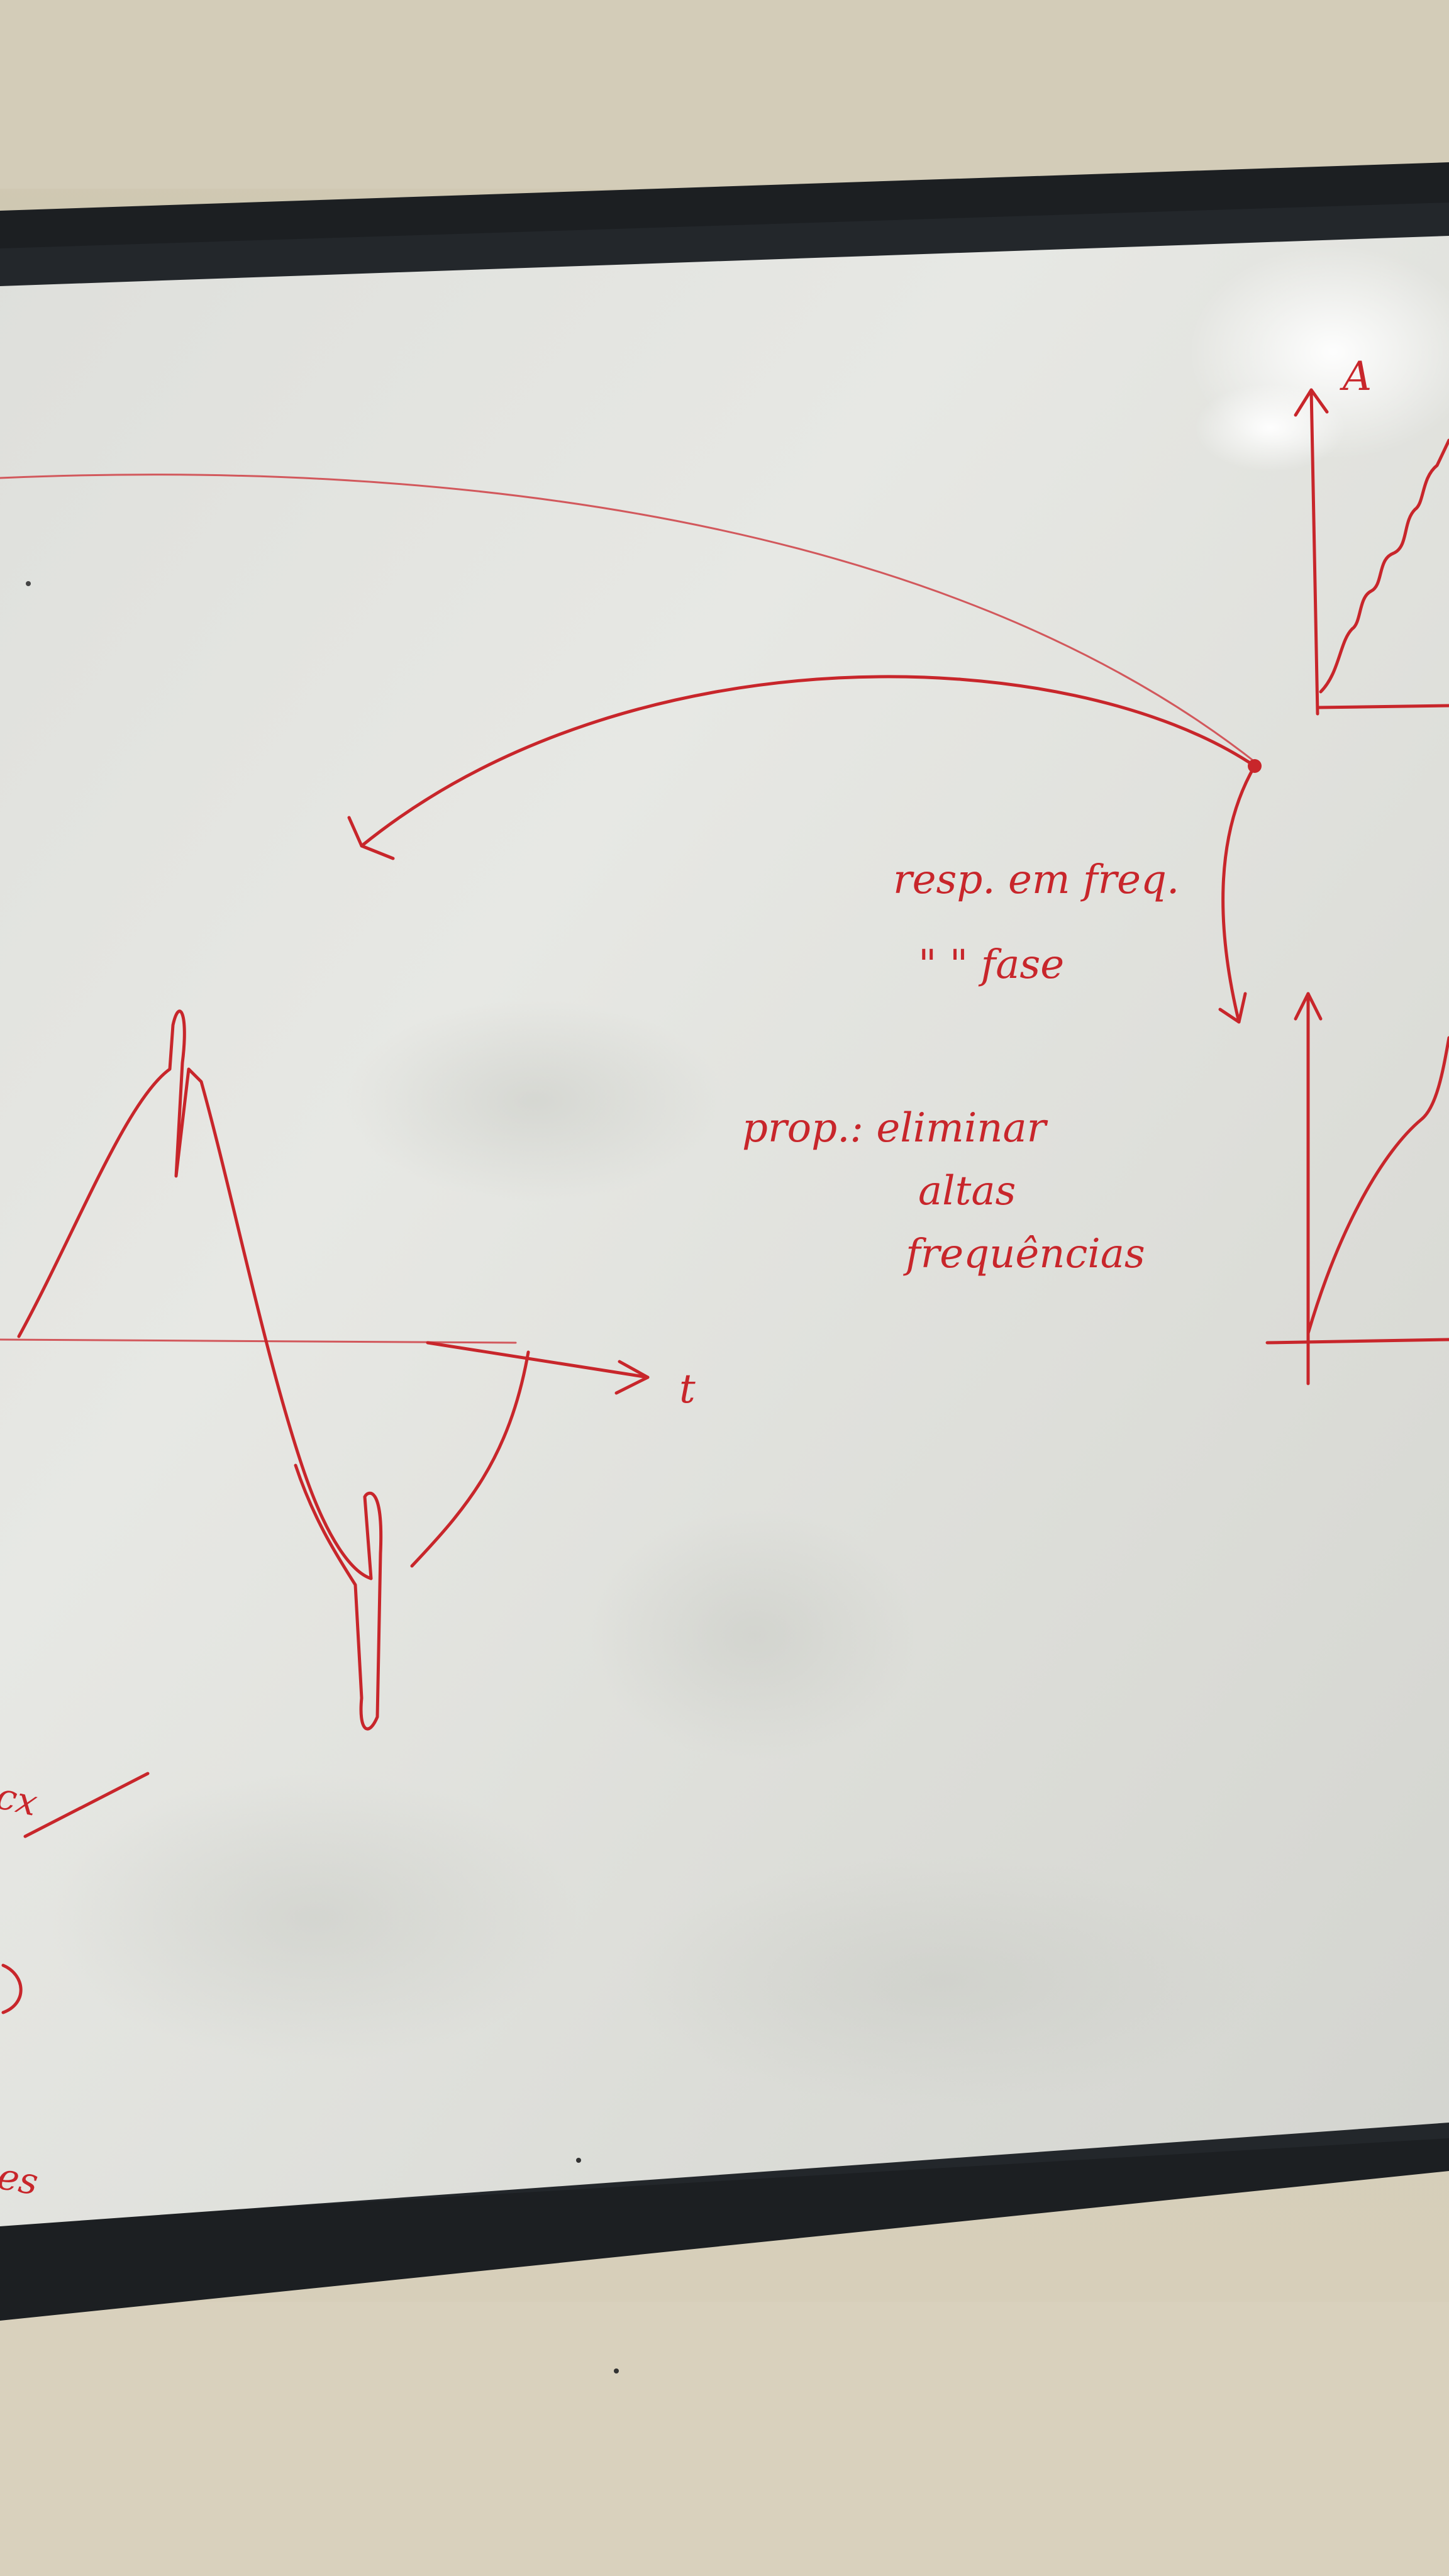  Describe the element at coordinates (1356, 376) in the screenshot. I see `label-A: A` at that location.